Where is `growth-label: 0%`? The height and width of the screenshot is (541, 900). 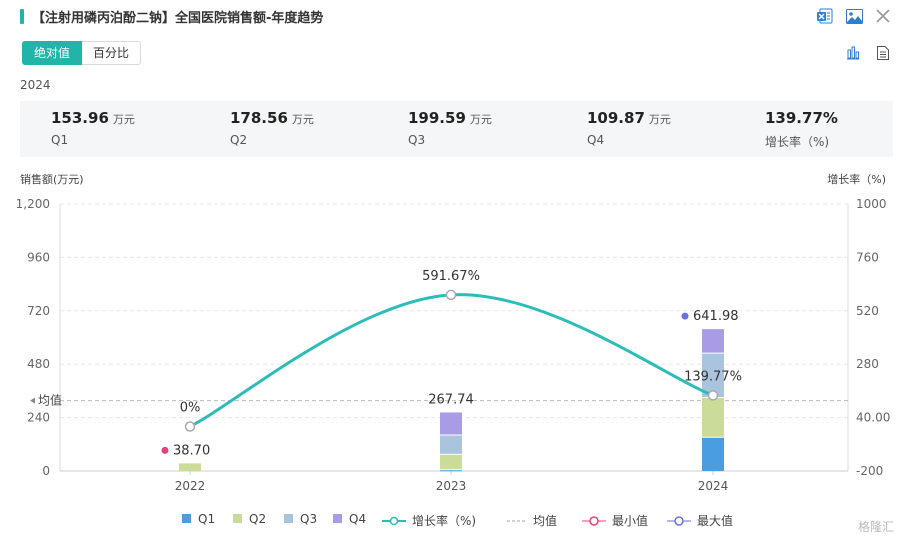
growth-label: 0% is located at coordinates (190, 408).